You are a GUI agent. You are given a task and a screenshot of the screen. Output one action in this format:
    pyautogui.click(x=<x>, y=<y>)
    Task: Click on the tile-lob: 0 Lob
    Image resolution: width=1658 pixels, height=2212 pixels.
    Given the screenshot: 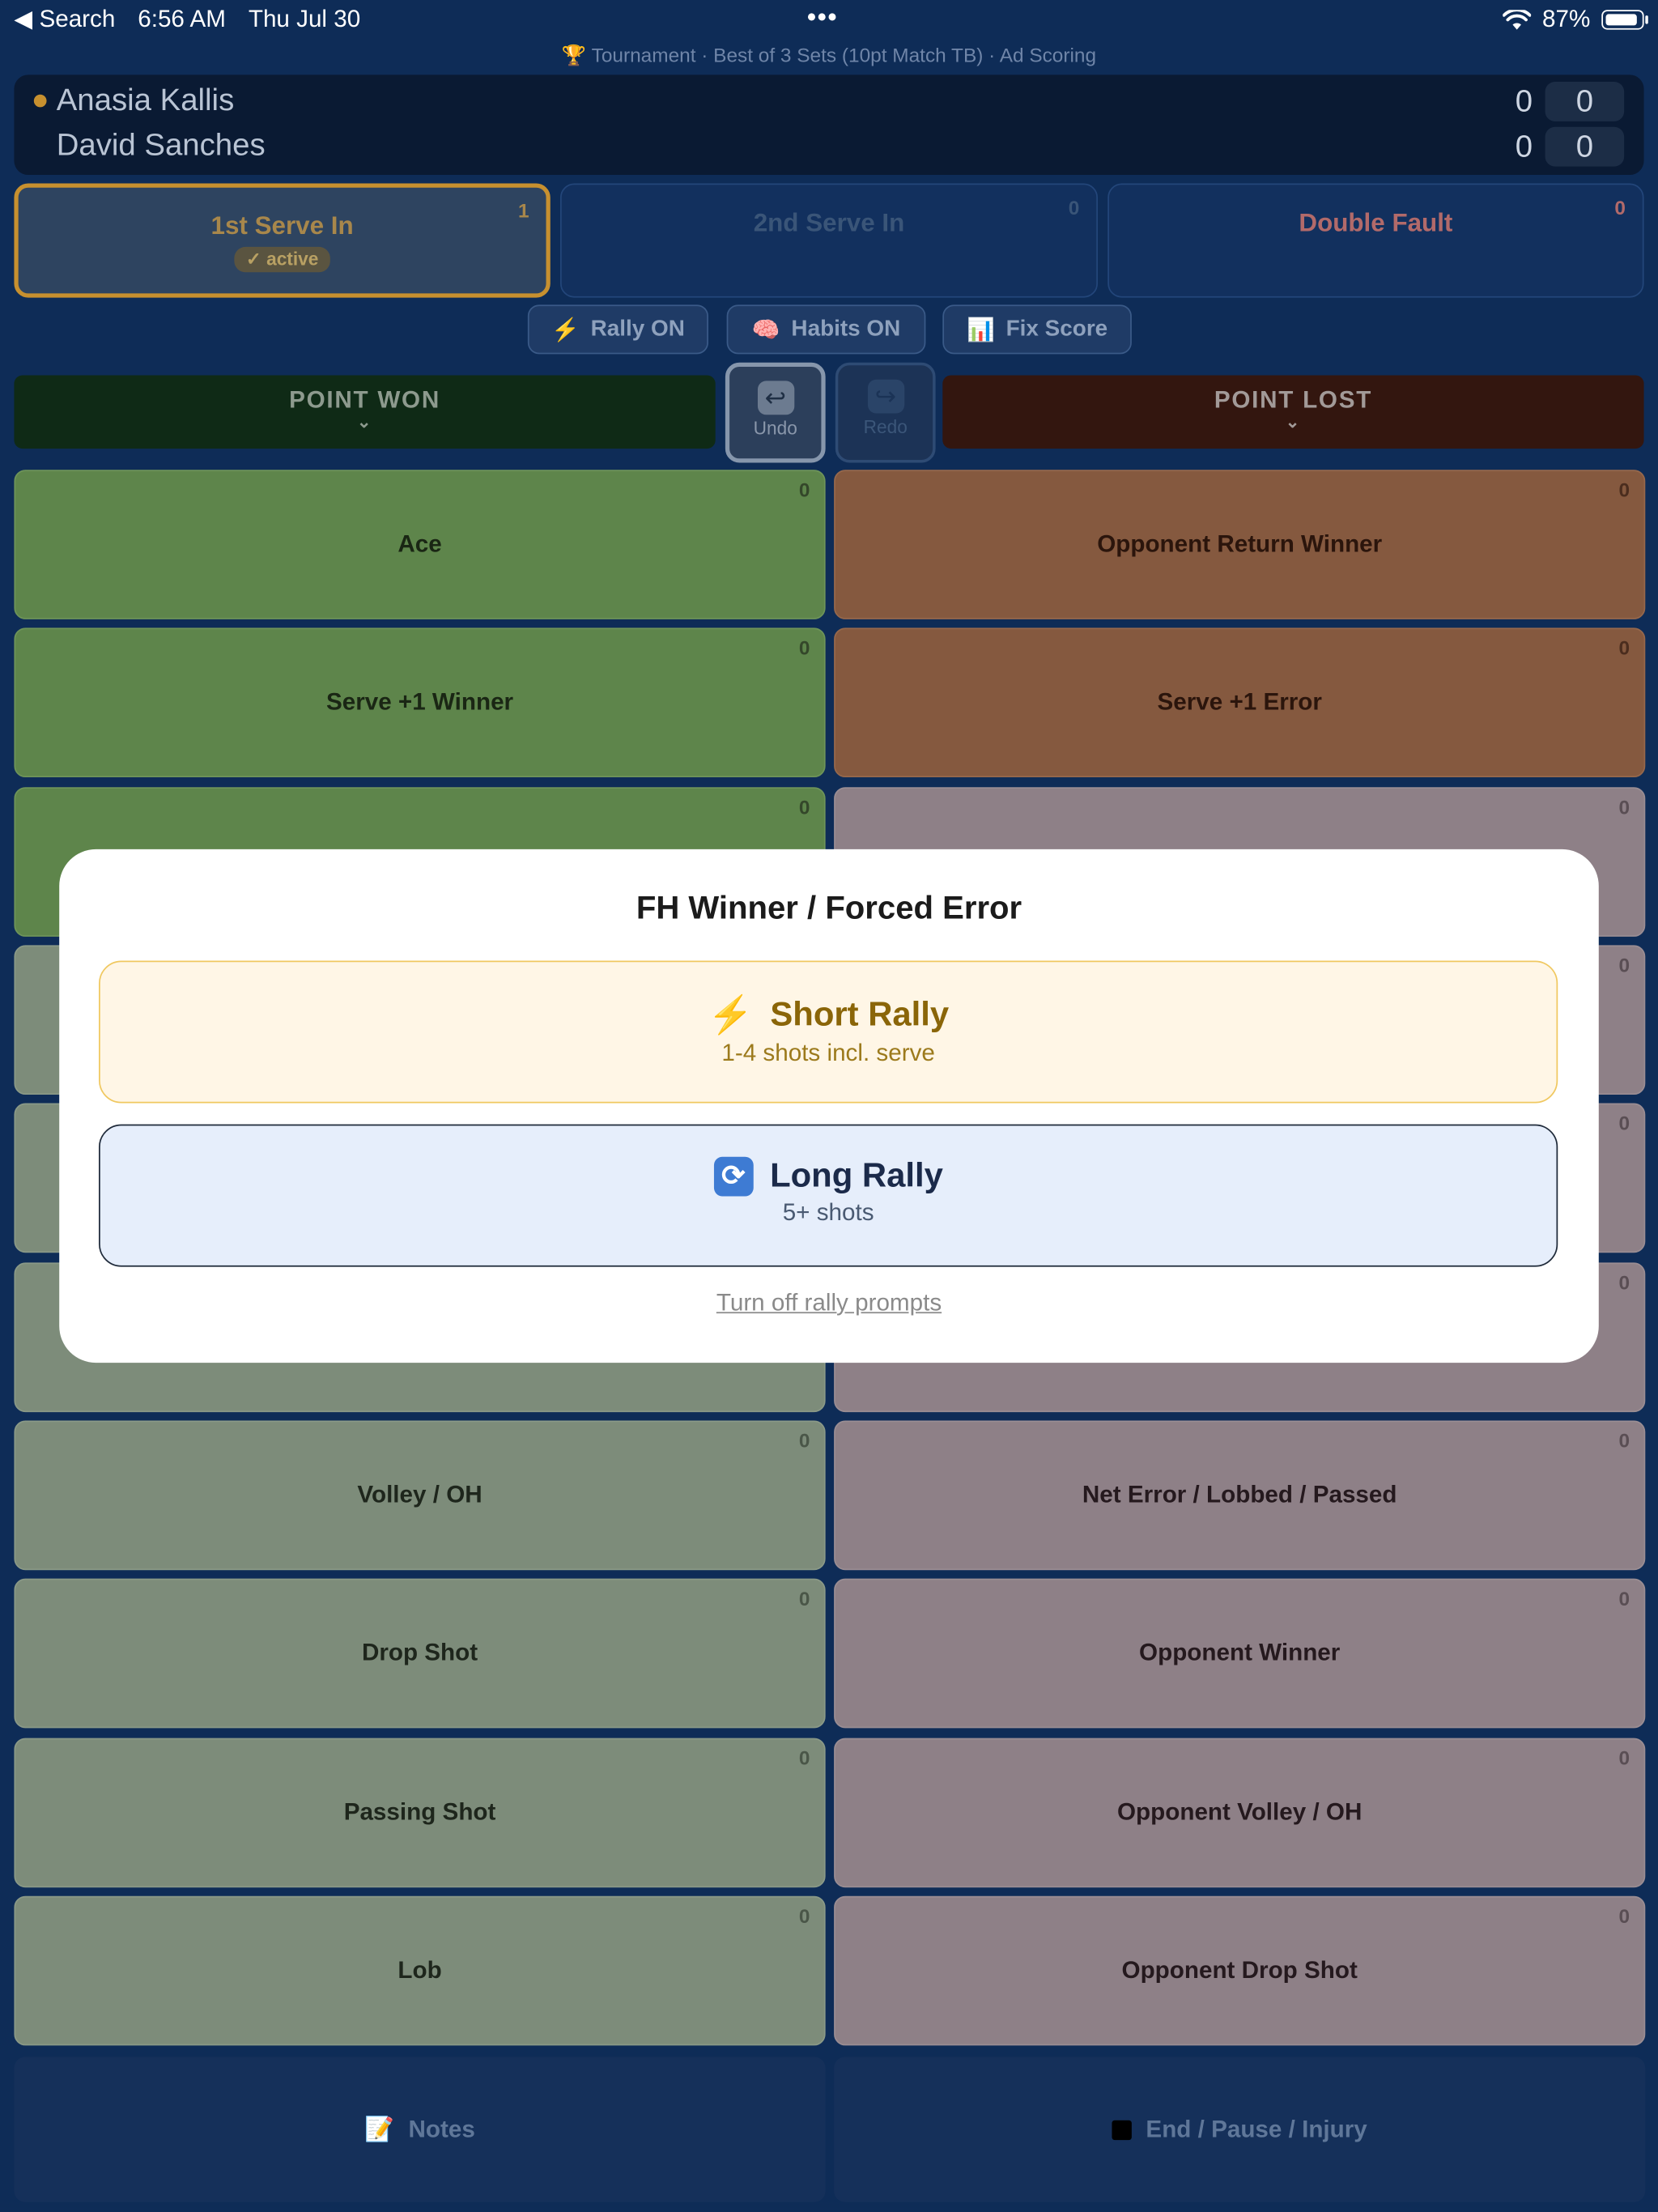 What is the action you would take?
    pyautogui.click(x=420, y=1971)
    